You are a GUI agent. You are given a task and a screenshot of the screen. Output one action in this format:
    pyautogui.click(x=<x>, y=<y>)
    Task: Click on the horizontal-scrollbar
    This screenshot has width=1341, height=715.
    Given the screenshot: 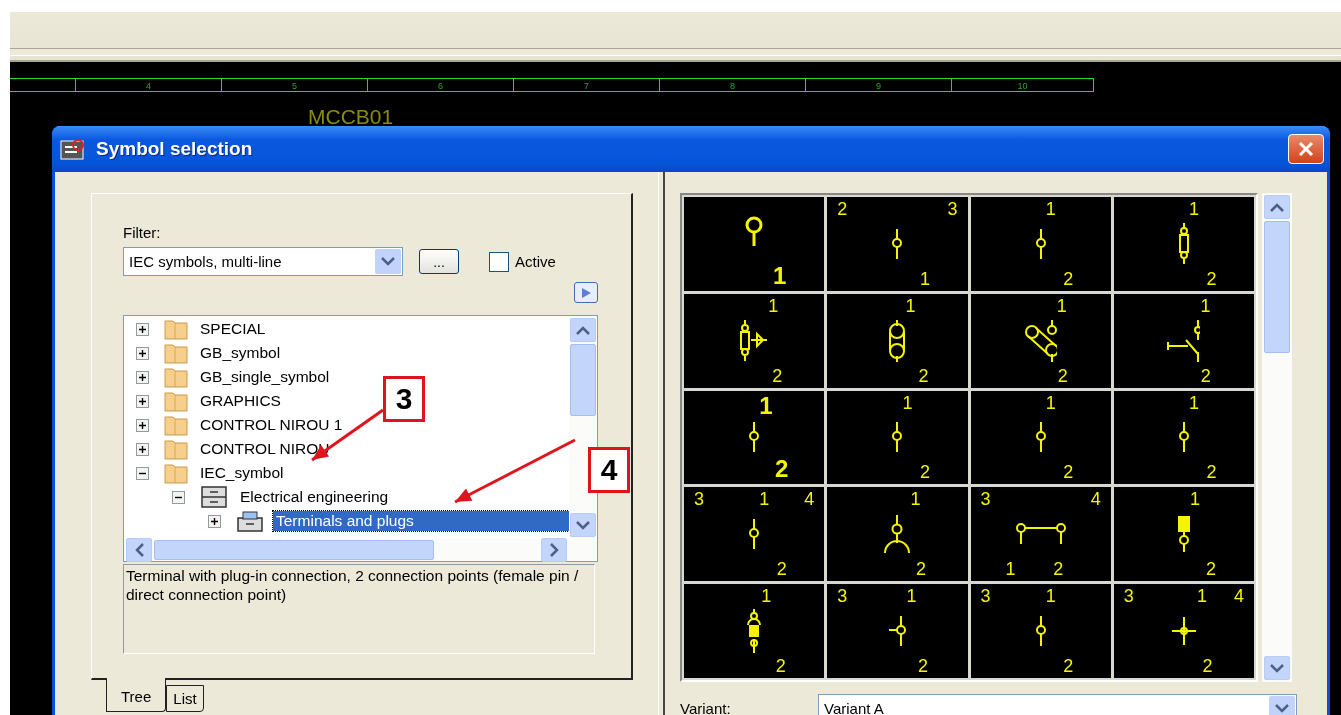 What is the action you would take?
    pyautogui.click(x=360, y=550)
    